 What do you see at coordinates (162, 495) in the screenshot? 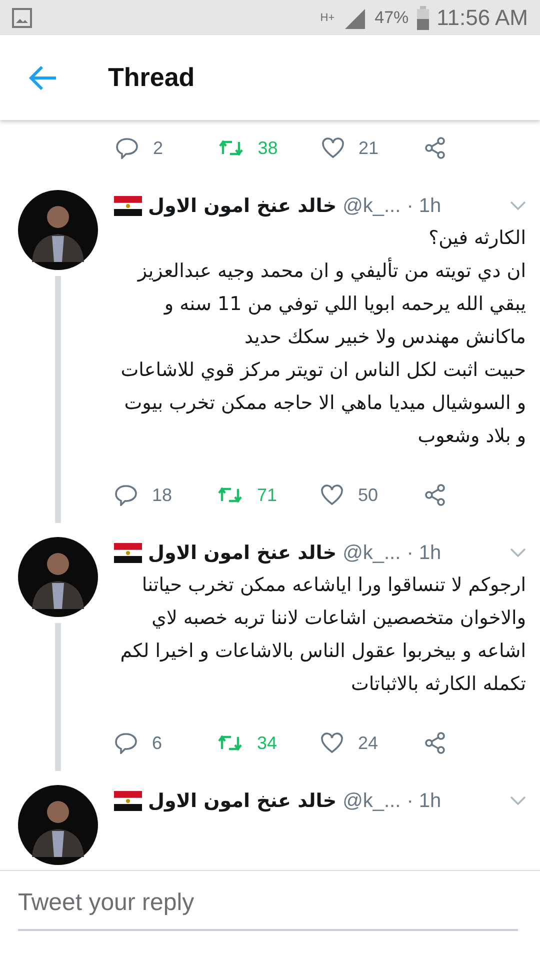
I see `reply-count: 18` at bounding box center [162, 495].